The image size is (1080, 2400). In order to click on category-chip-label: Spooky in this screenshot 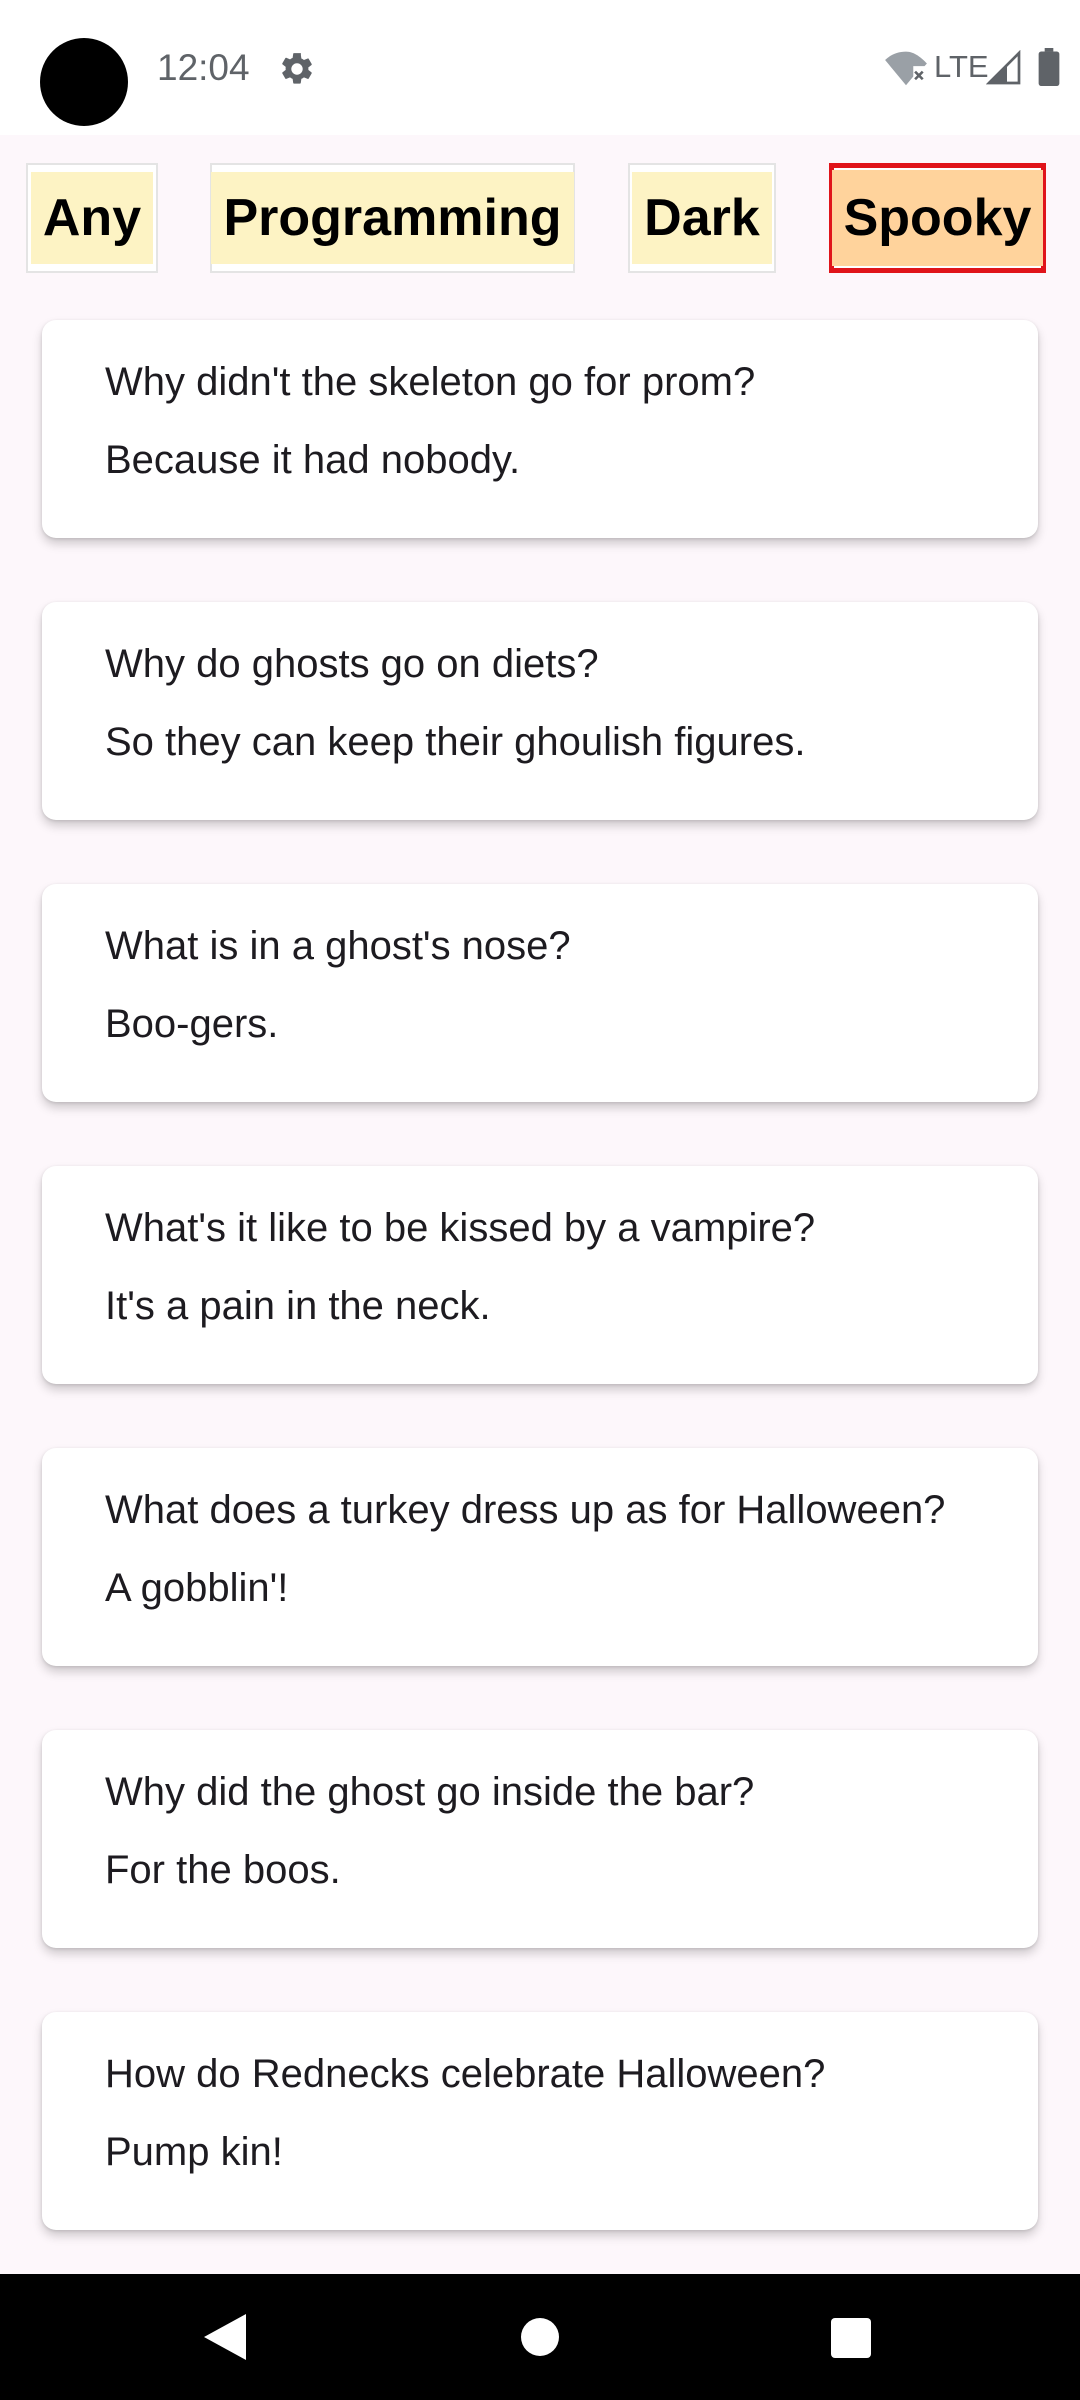, I will do `click(937, 218)`.